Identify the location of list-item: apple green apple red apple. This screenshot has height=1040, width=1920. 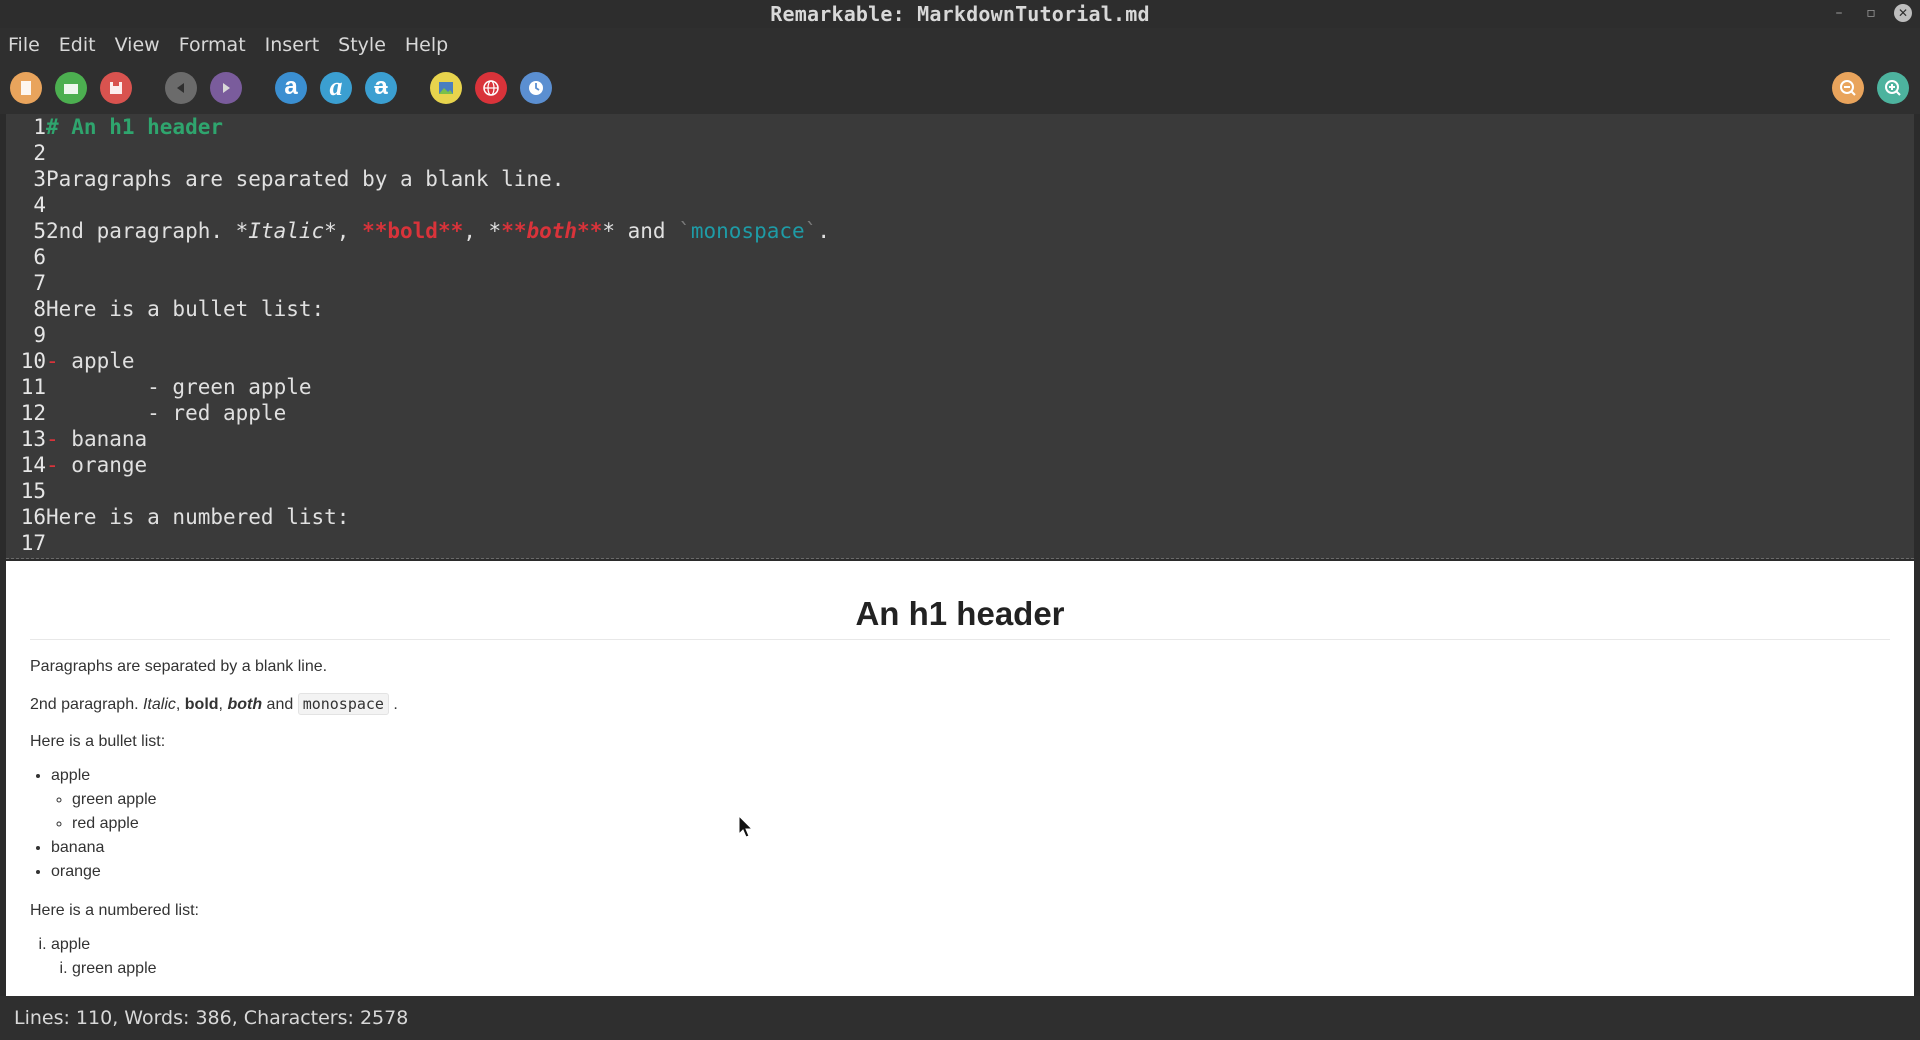
(970, 800).